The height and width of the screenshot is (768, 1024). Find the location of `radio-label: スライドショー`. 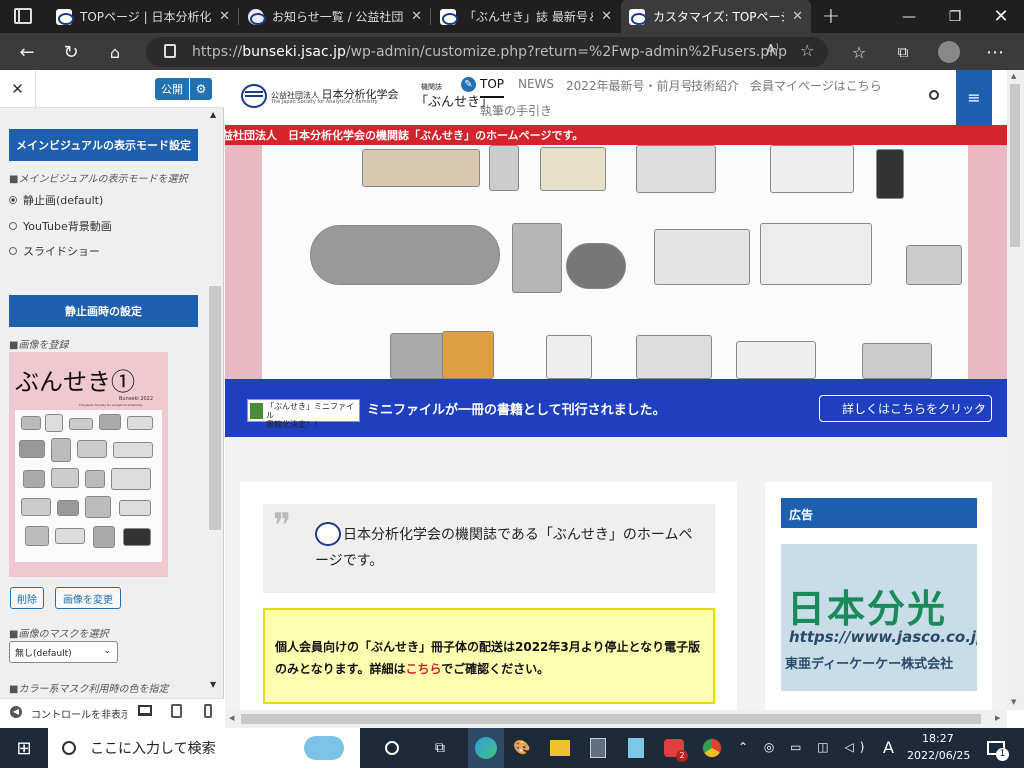

radio-label: スライドショー is located at coordinates (61, 251).